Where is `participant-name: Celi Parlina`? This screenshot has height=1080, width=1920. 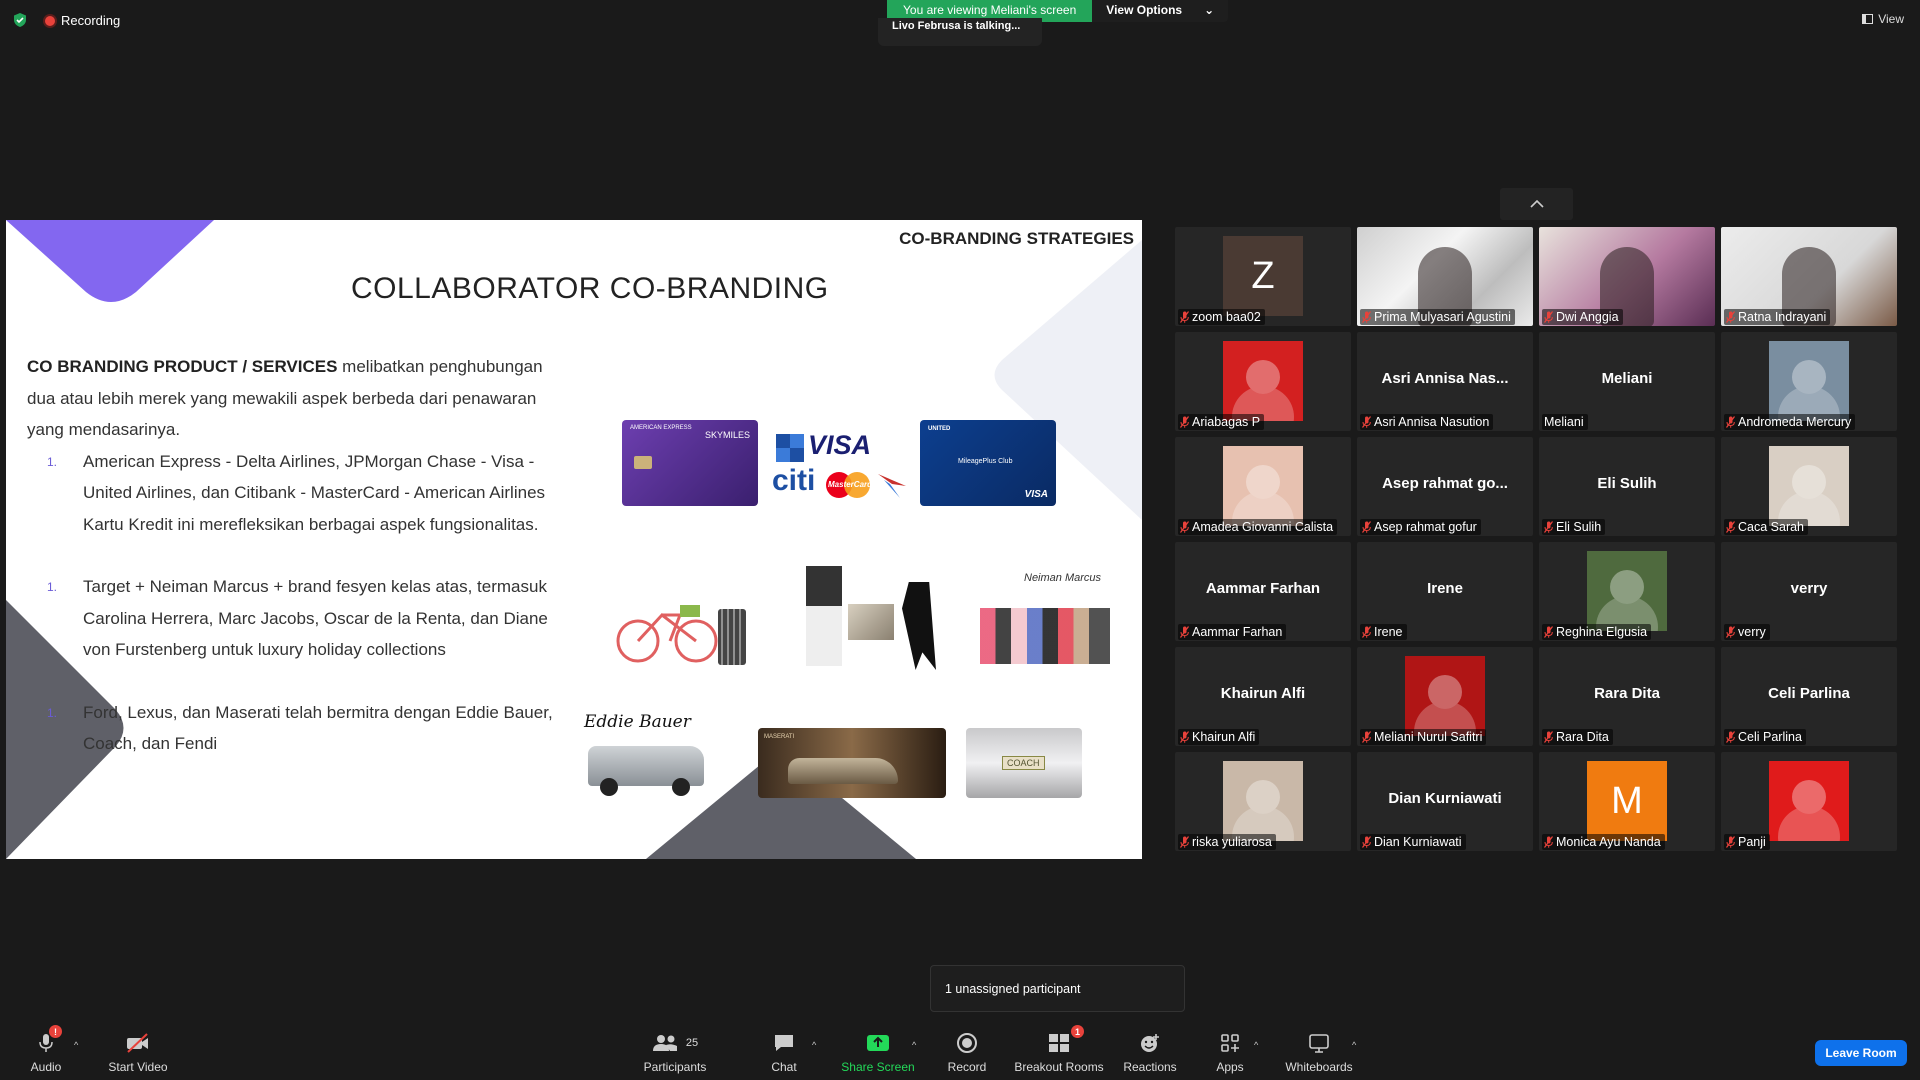
participant-name: Celi Parlina is located at coordinates (1770, 737).